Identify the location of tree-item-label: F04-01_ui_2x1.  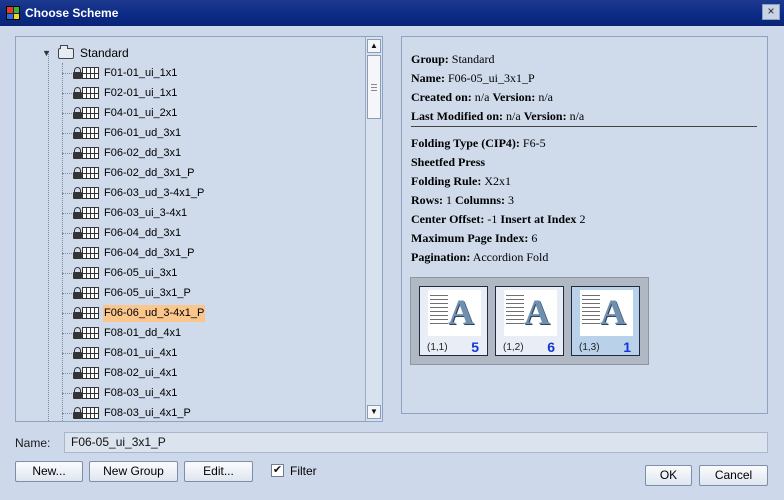
(141, 113).